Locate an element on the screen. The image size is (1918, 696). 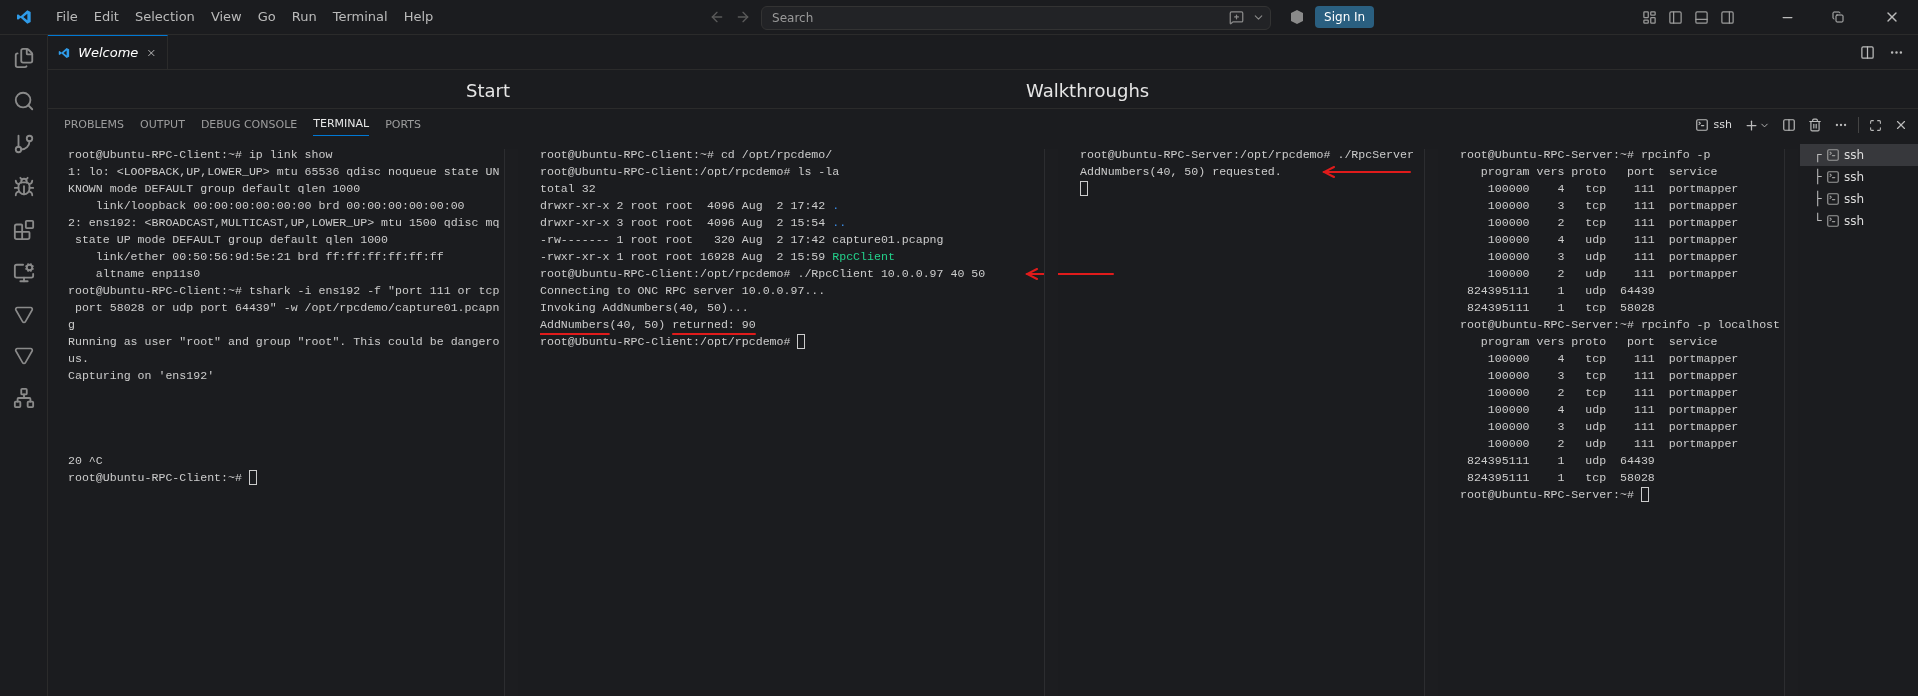
welcome-heading: Start is located at coordinates (488, 91).